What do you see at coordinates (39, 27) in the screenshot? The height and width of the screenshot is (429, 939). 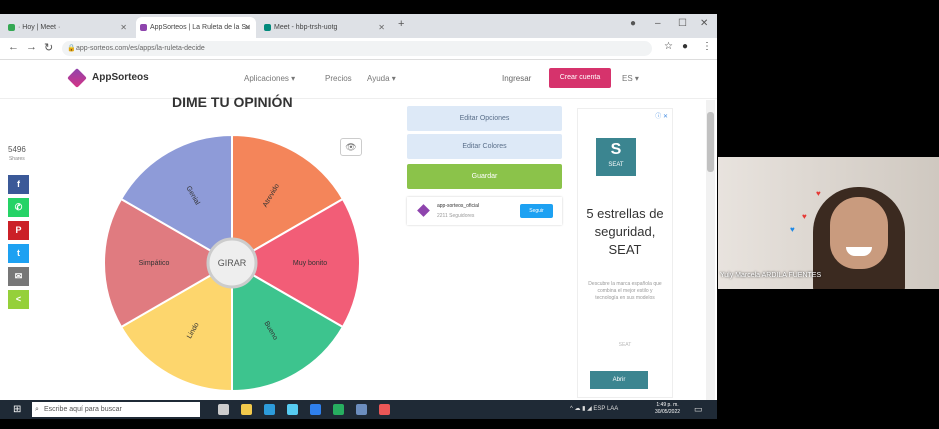 I see `tab-label: · Hoy | Meet ·` at bounding box center [39, 27].